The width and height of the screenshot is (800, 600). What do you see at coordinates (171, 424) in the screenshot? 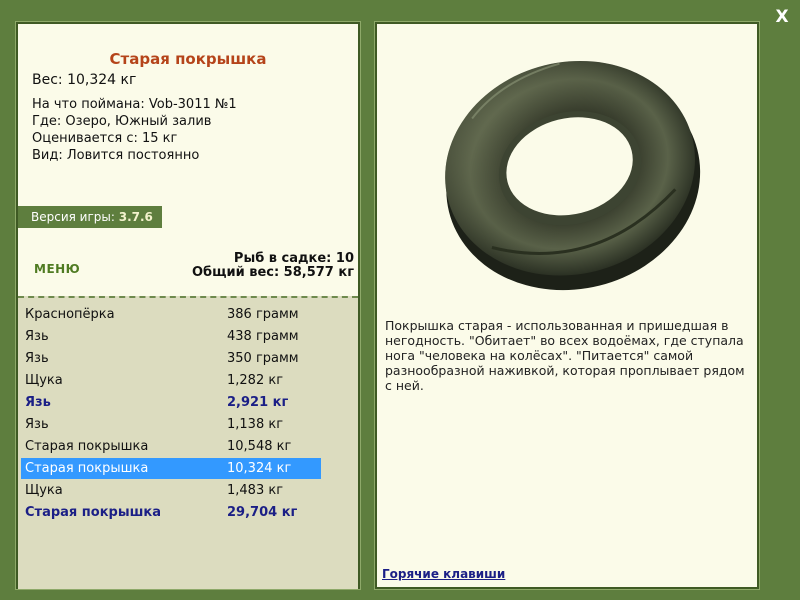
I see `catch-row: Язь 1,138 кг` at bounding box center [171, 424].